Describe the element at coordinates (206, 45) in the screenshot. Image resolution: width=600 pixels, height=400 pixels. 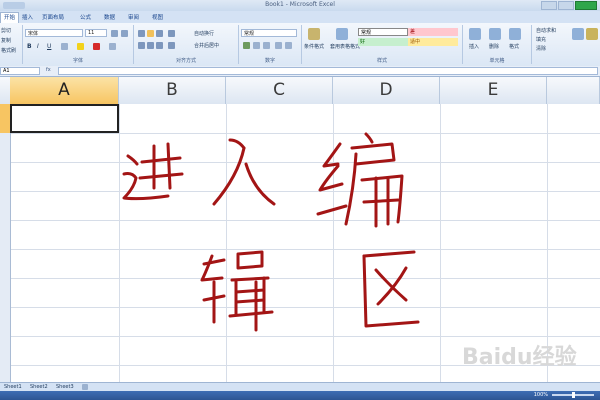
I see `merge-center-button: 合并后居中` at that location.